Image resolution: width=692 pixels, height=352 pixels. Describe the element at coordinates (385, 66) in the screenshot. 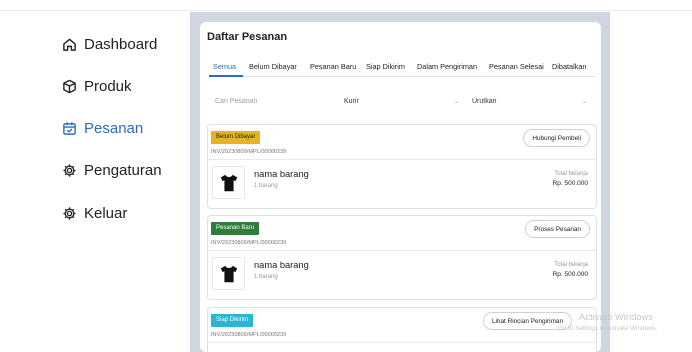

I see `tab-siap-dikirim: Siap Dikirim` at that location.